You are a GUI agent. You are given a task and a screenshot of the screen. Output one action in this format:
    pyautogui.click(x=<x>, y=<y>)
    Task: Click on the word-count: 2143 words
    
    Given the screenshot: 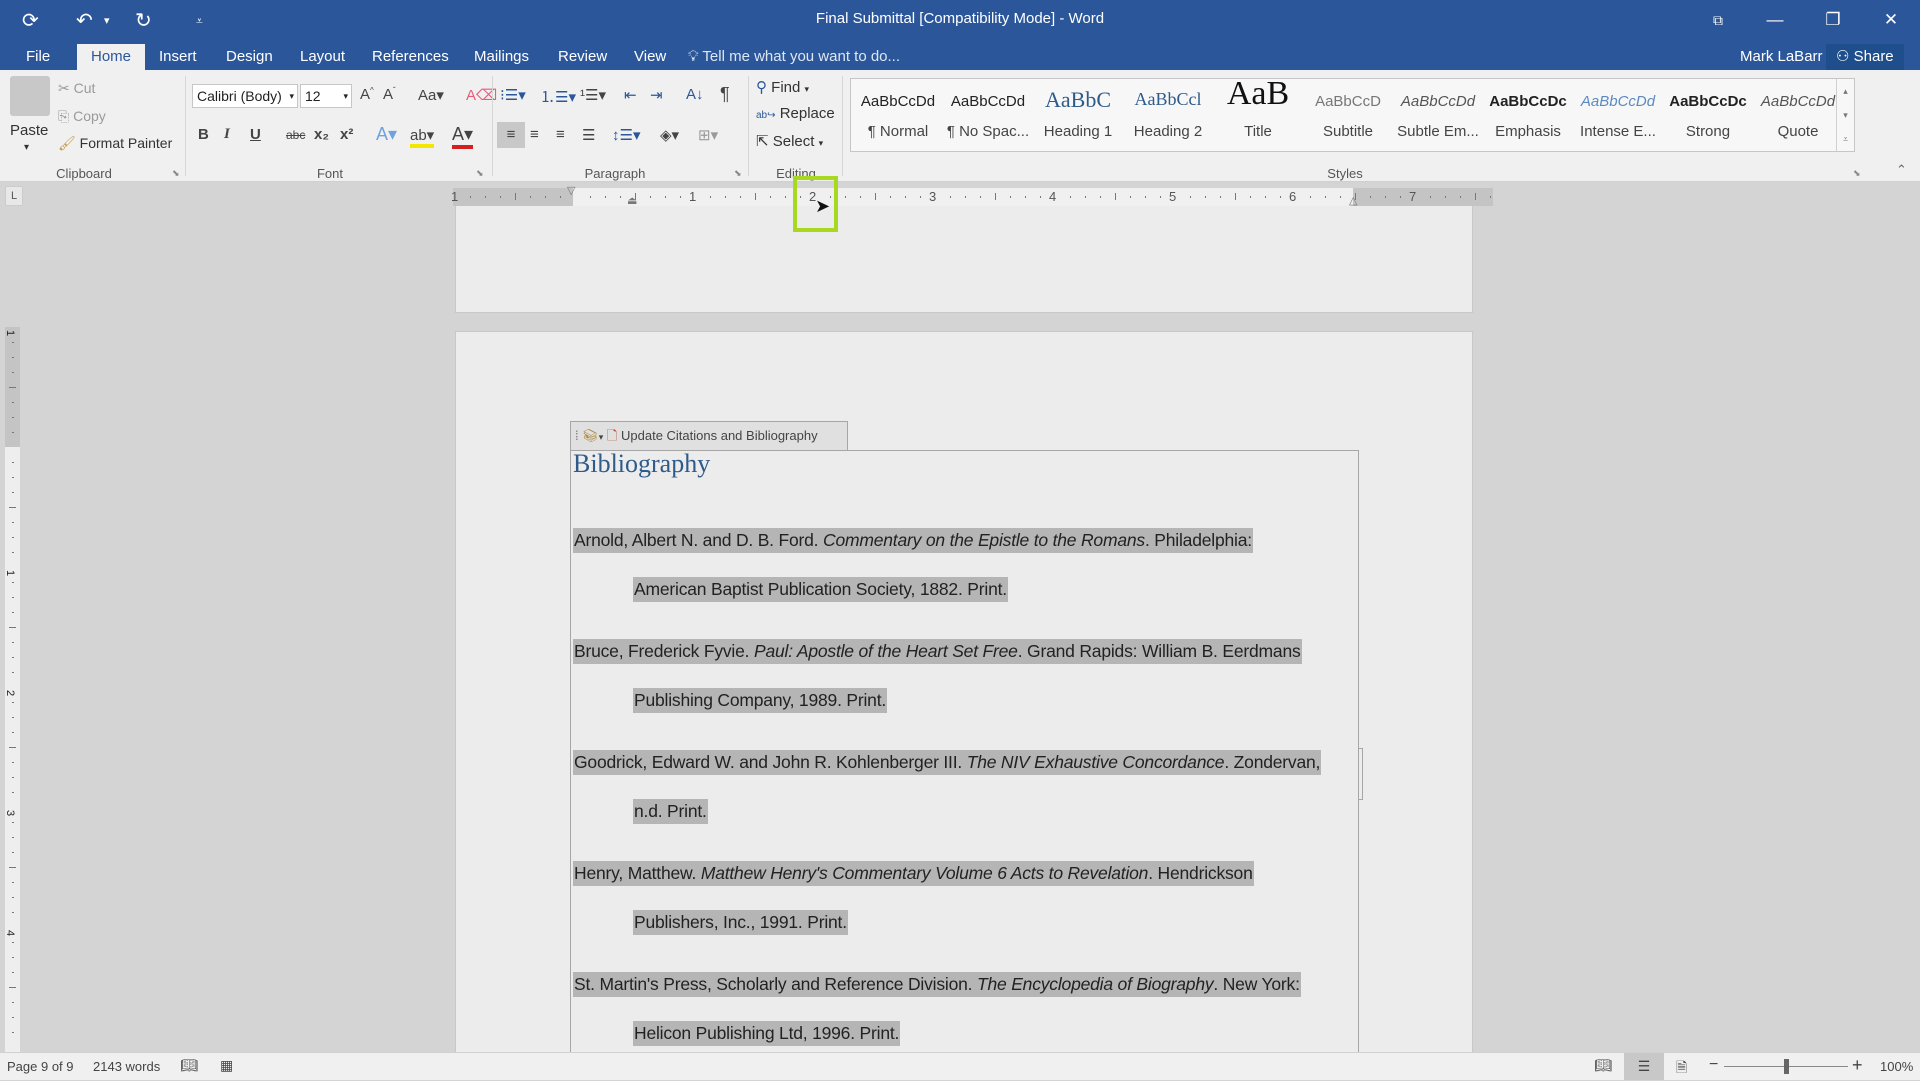 What is the action you would take?
    pyautogui.click(x=126, y=1066)
    